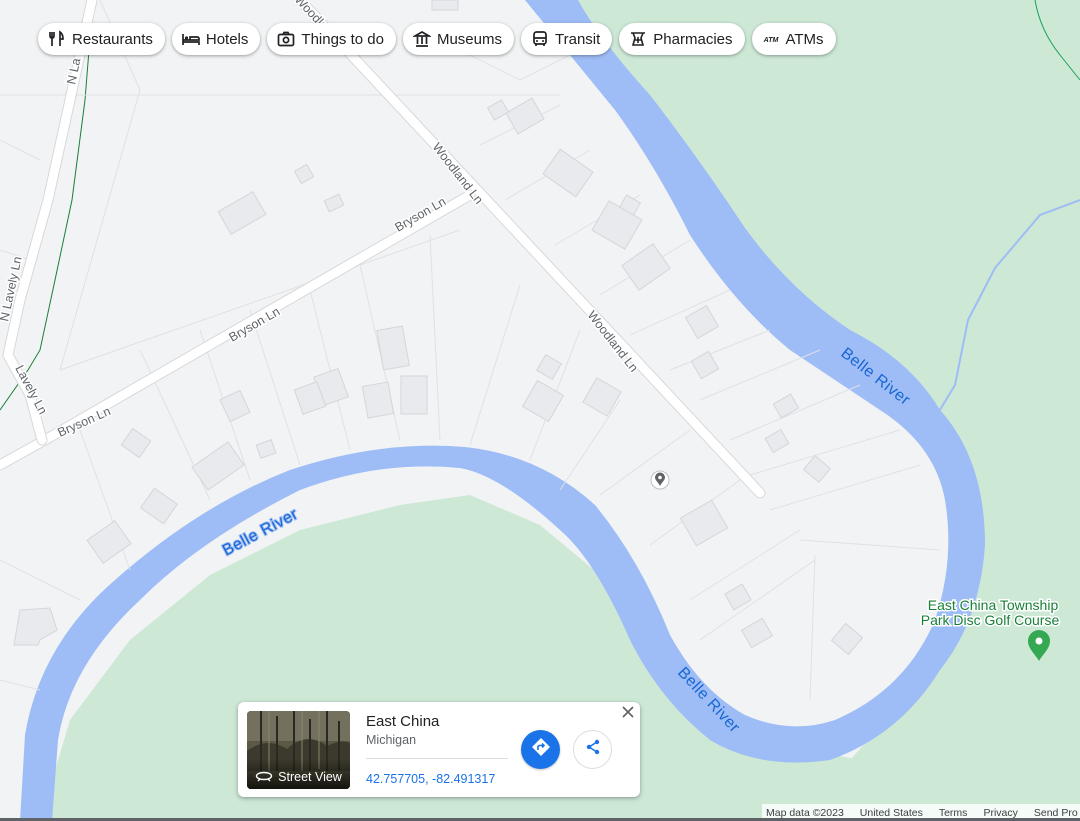  Describe the element at coordinates (421, 39) in the screenshot. I see `museum-icon` at that location.